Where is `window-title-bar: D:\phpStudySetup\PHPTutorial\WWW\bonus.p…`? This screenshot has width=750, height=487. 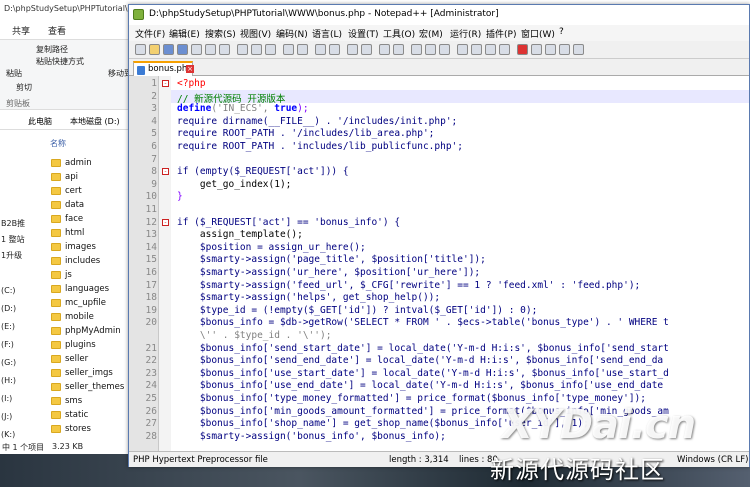
window-title-bar: D:\phpStudySetup\PHPTutorial\WWW\bonus.p… is located at coordinates (439, 15).